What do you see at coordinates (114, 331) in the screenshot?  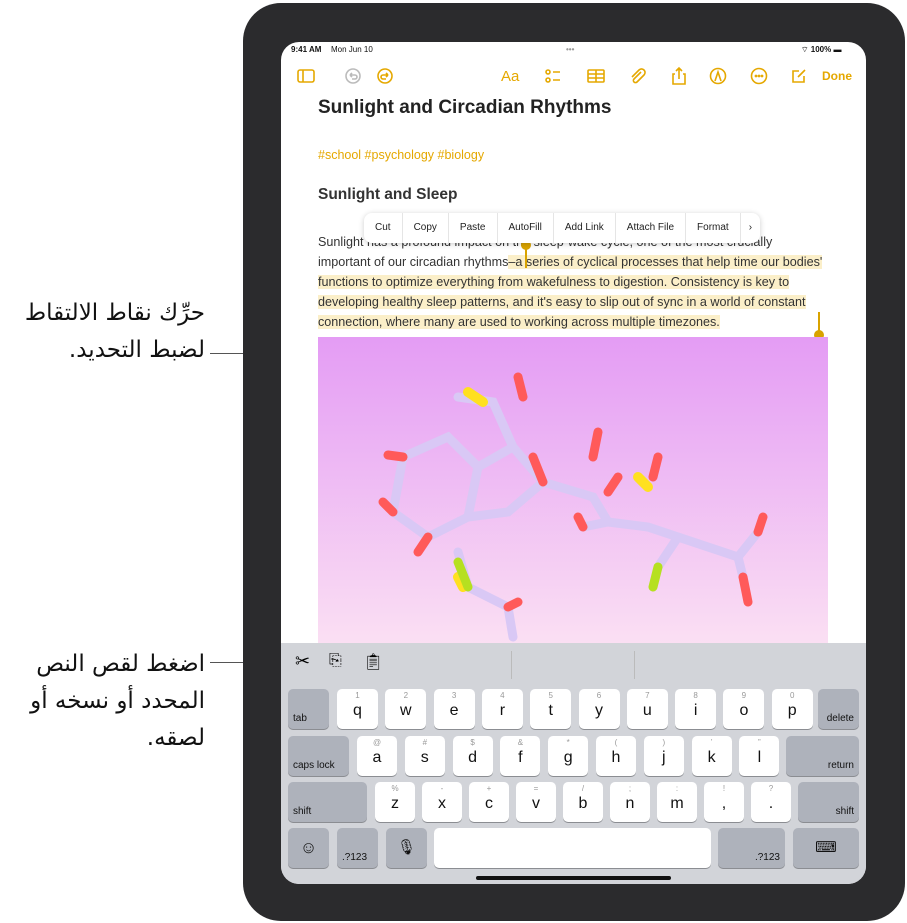 I see `callout-selection-handles: حرِّك نقاط الالتقاط لضبط التحديد.` at bounding box center [114, 331].